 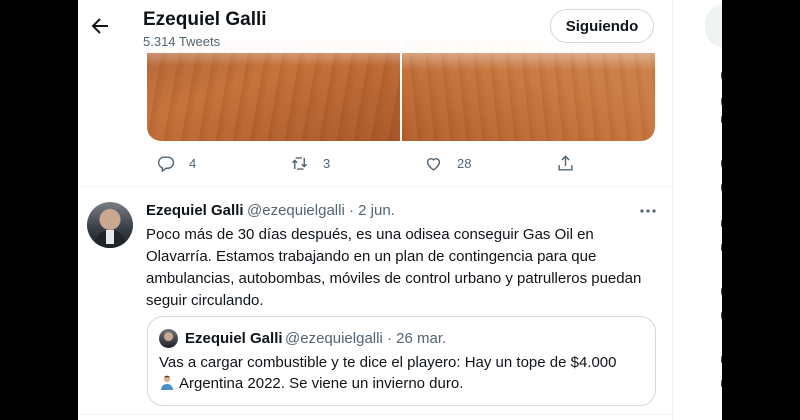 What do you see at coordinates (234, 338) in the screenshot?
I see `quoted-author-name: Ezequiel Galli` at bounding box center [234, 338].